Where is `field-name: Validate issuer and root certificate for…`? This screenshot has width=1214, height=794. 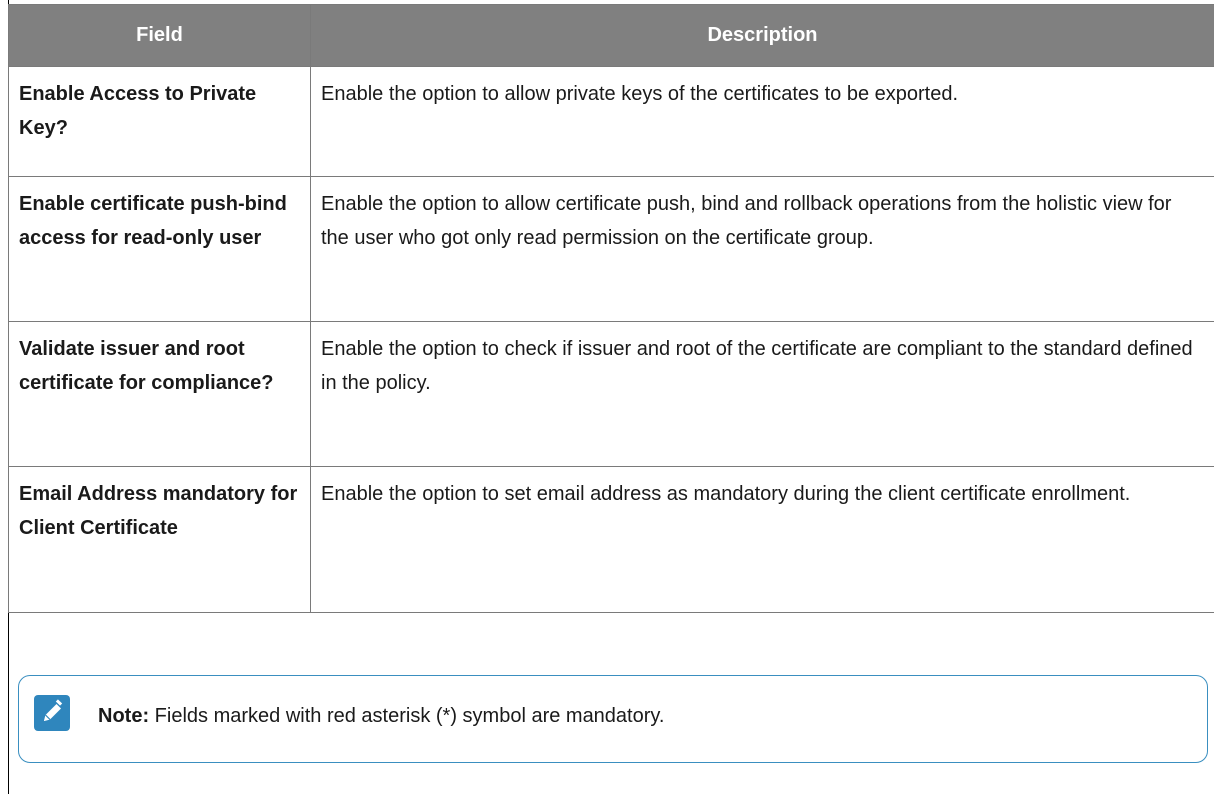 field-name: Validate issuer and root certificate for… is located at coordinates (159, 394).